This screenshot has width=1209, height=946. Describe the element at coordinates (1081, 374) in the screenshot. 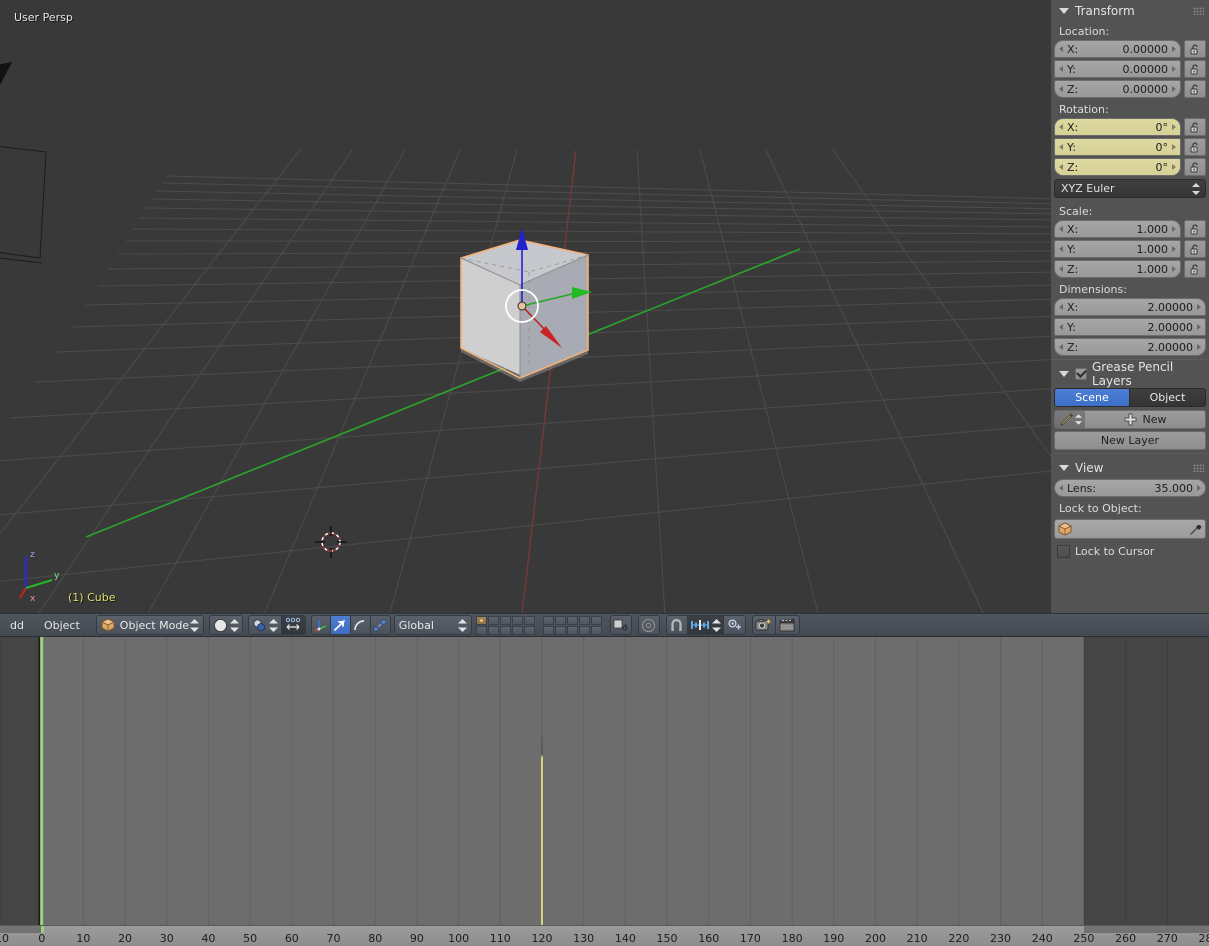

I see `grease-pencil-enable-checkbox` at that location.